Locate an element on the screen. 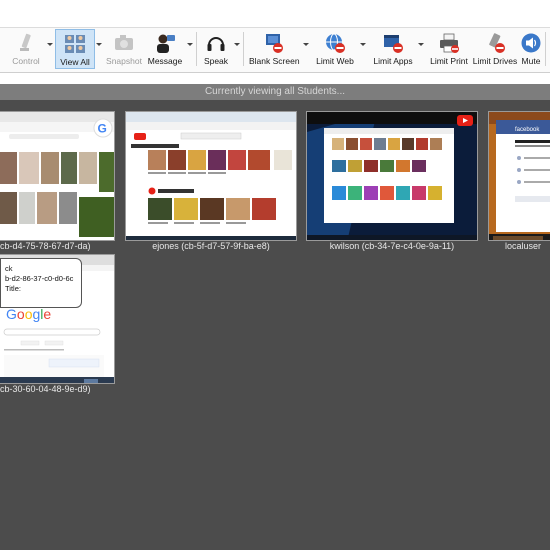 This screenshot has height=550, width=550. speaker-icon is located at coordinates (531, 43).